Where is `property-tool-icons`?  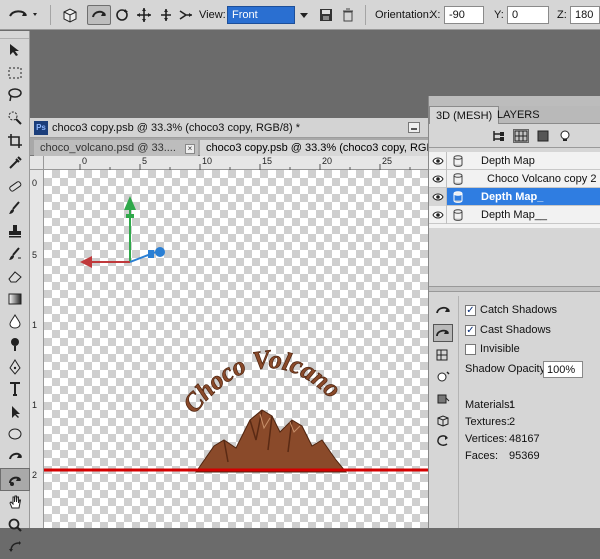 property-tool-icons is located at coordinates (444, 412).